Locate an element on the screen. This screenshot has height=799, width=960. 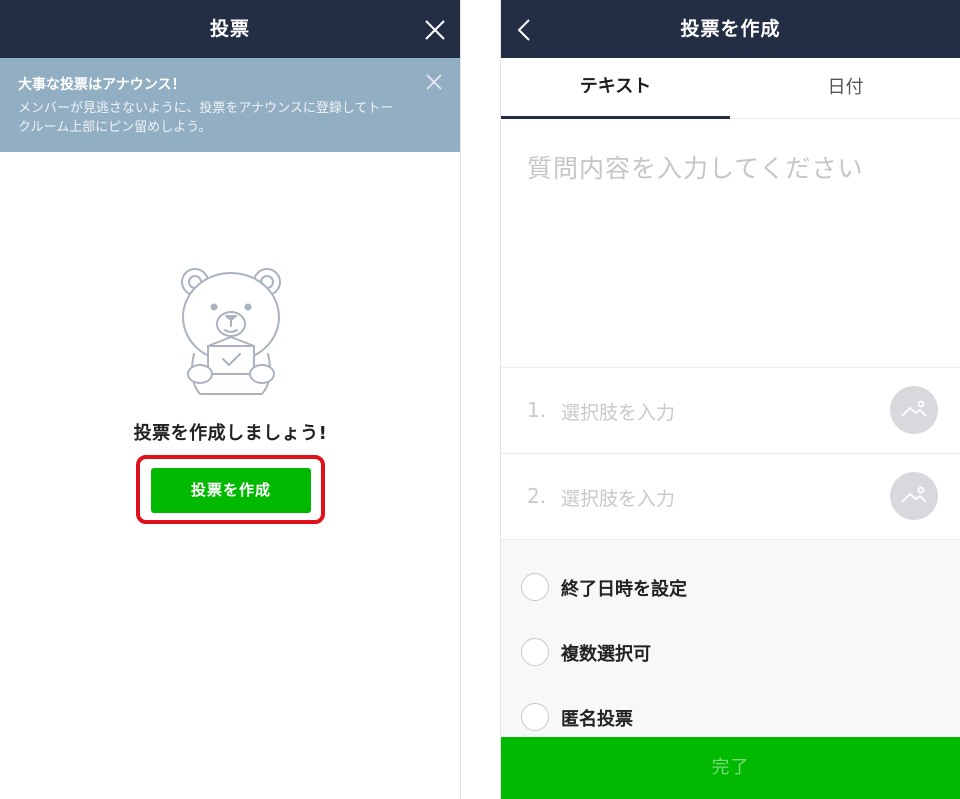
tab-date: 日付 is located at coordinates (845, 88).